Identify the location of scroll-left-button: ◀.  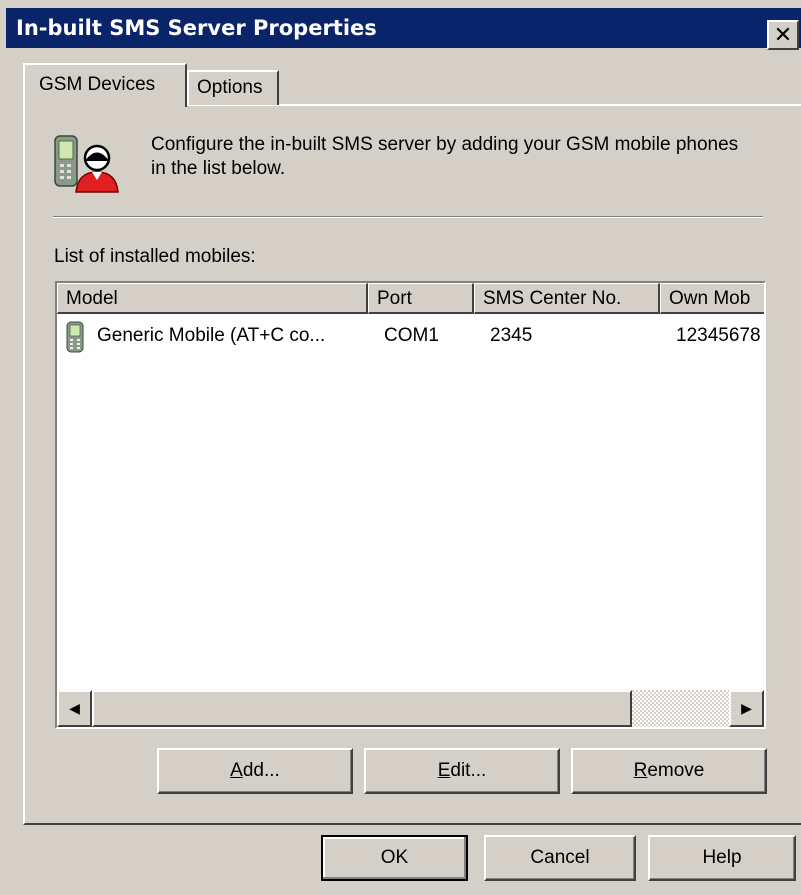
(74, 708).